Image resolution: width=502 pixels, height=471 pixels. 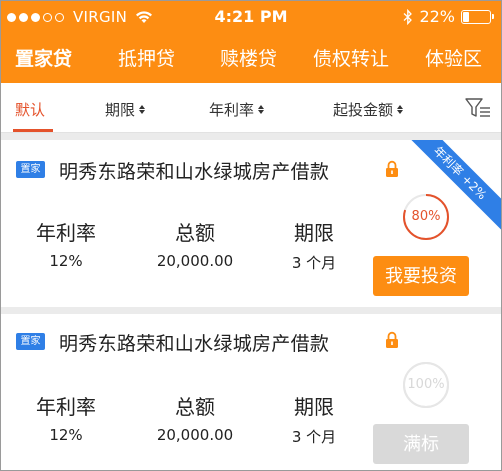 I want to click on tab-zhaiquan-zhuanrang: 债权转让, so click(x=351, y=57).